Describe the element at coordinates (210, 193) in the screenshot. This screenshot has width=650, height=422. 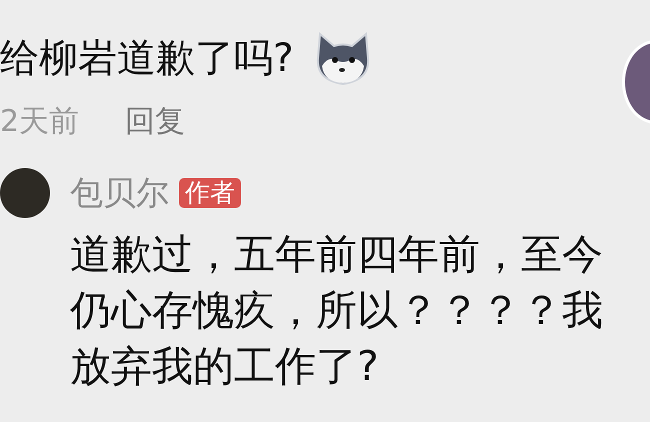
I see `author-badge: 作者` at that location.